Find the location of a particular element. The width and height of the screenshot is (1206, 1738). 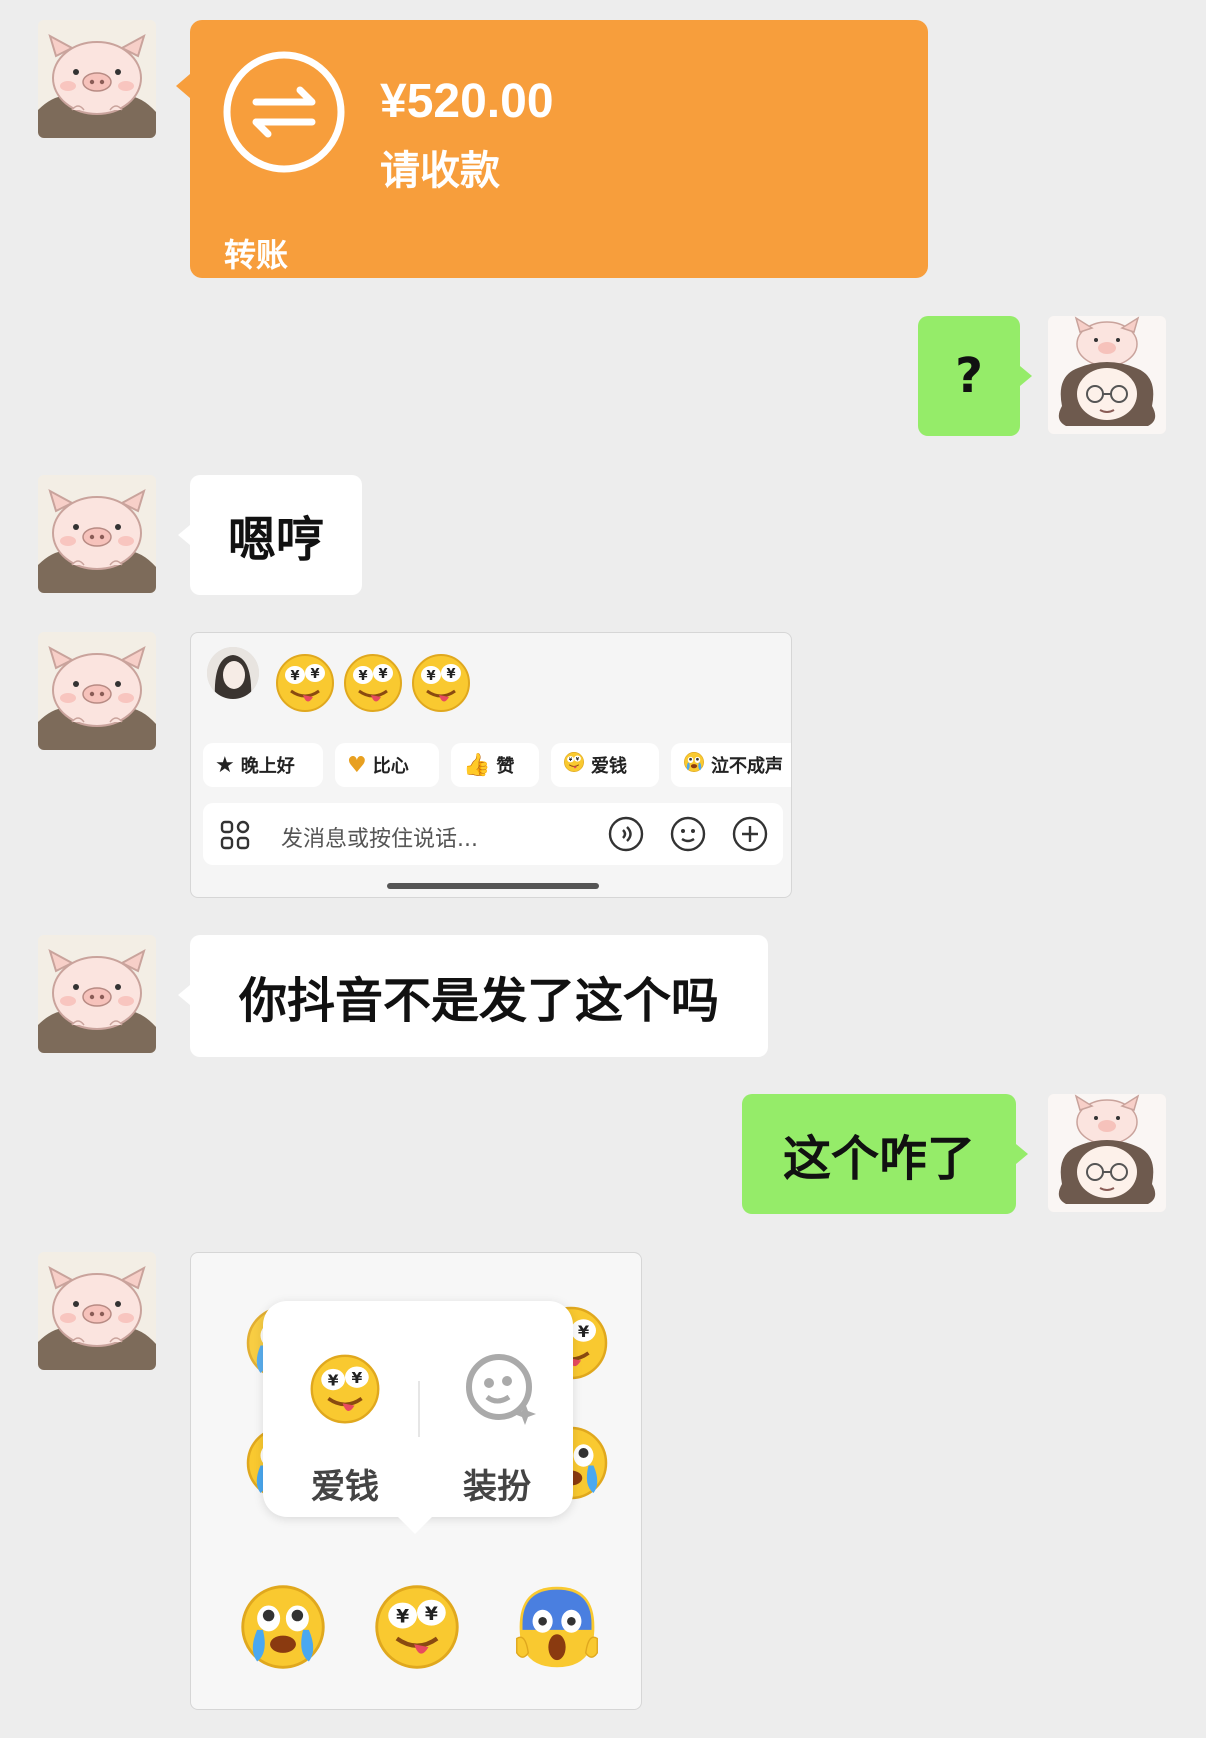

emoji-action-popup: 爱钱 装扮 is located at coordinates (418, 1417).